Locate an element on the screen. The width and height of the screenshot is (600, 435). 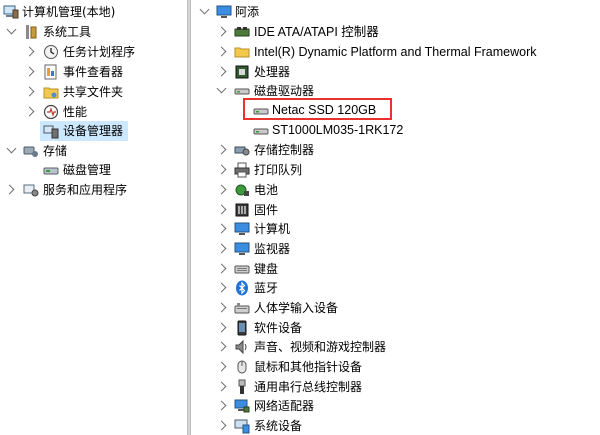
tools-icon is located at coordinates (31, 32).